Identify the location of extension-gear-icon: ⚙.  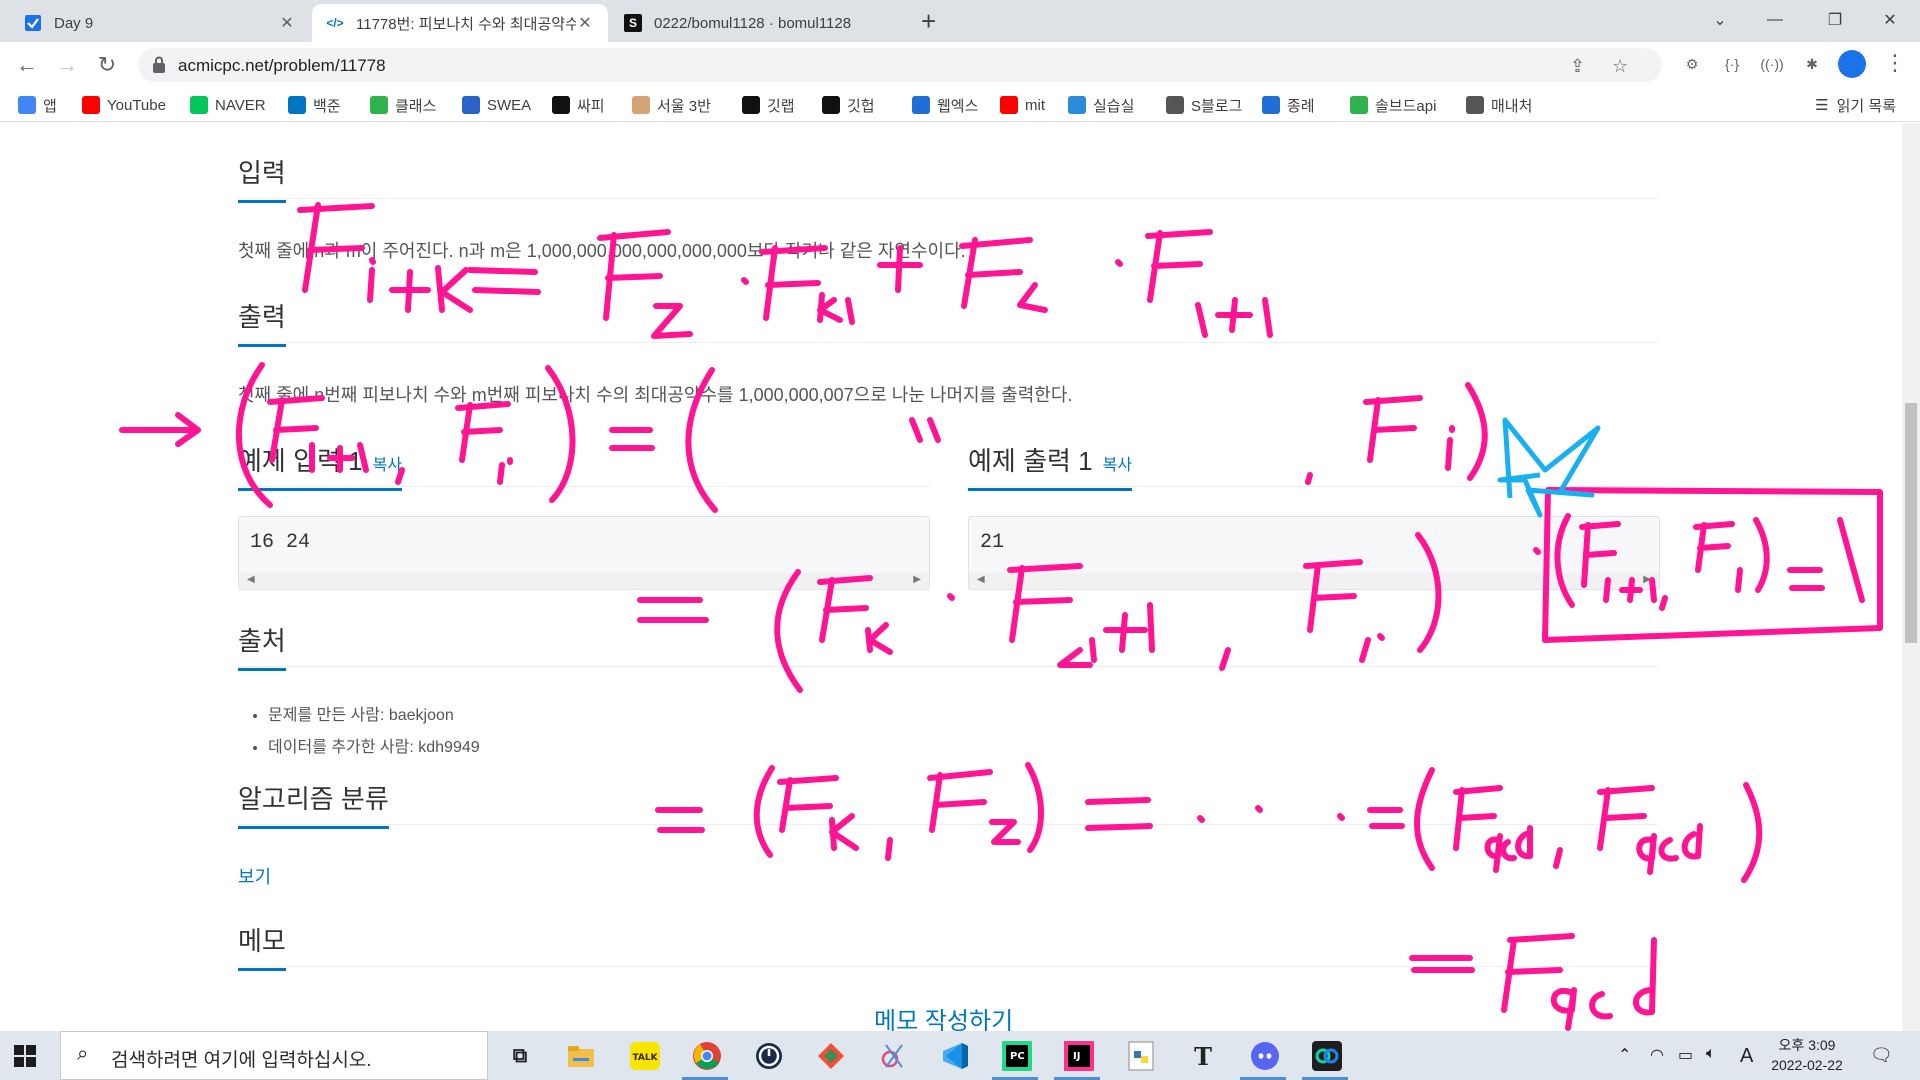
(1692, 64).